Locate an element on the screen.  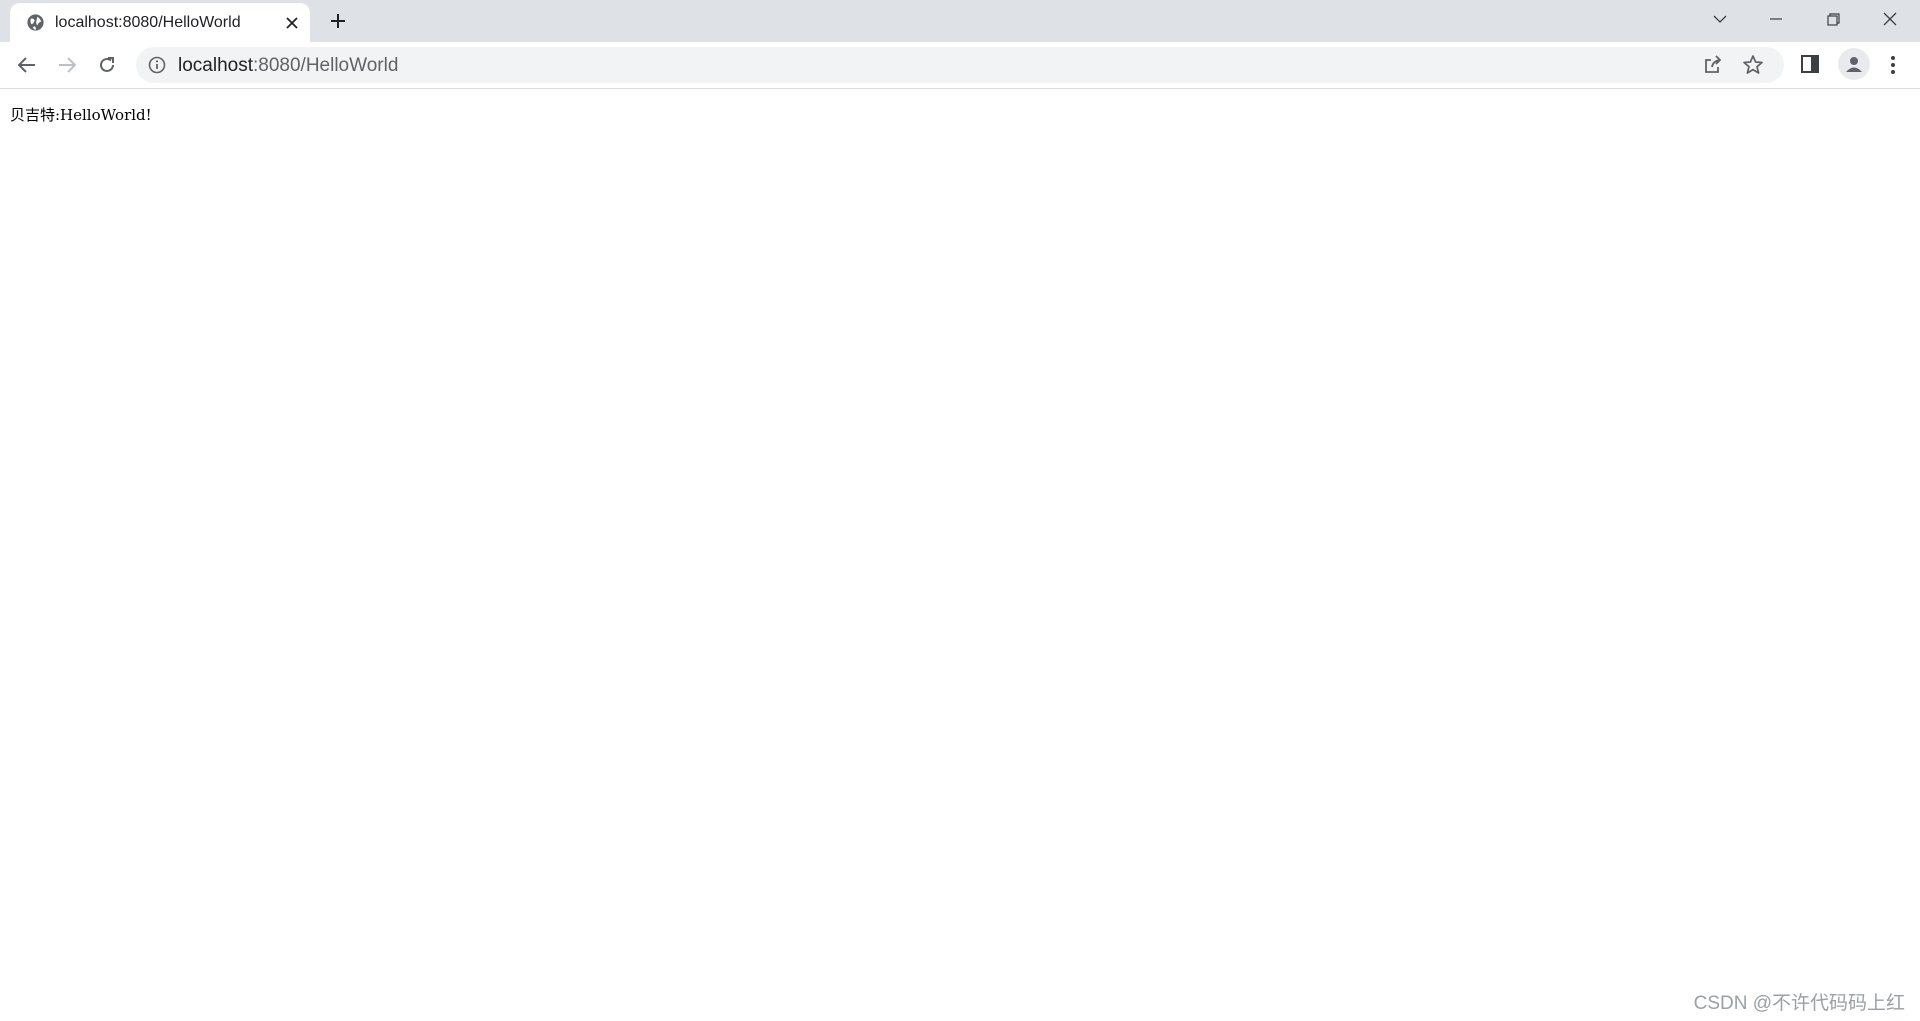
back-button is located at coordinates (27, 65).